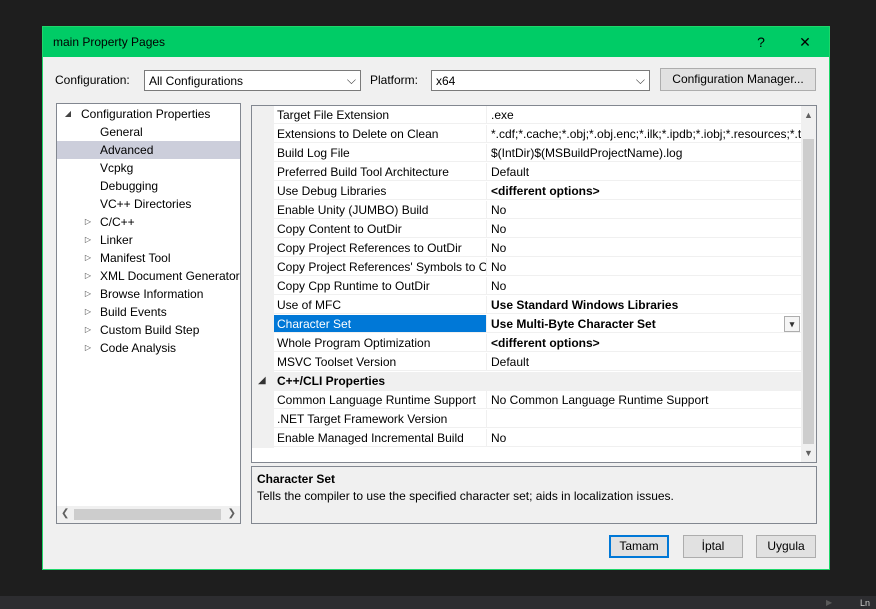 This screenshot has width=876, height=609. What do you see at coordinates (644, 419) in the screenshot?
I see `property-value` at bounding box center [644, 419].